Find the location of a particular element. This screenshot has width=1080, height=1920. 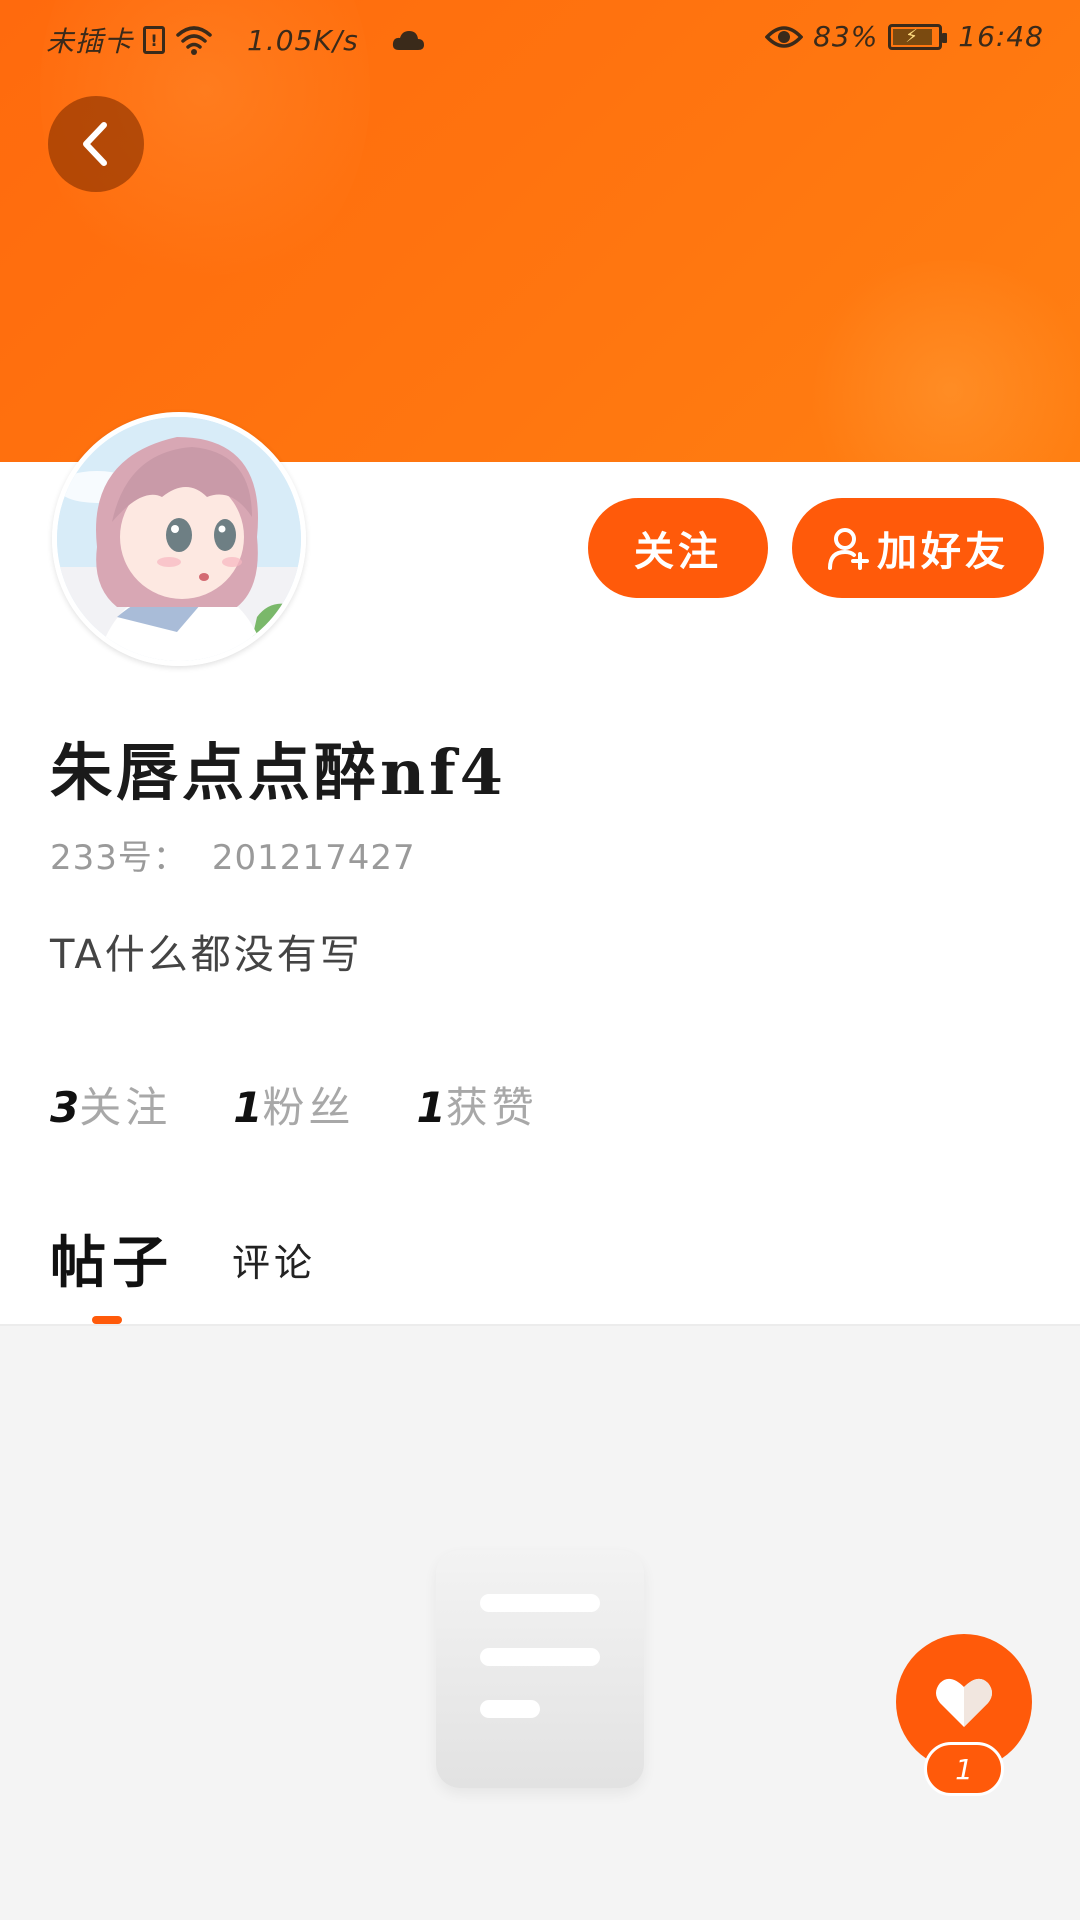

add-friend-button: 加好友 is located at coordinates (918, 548).